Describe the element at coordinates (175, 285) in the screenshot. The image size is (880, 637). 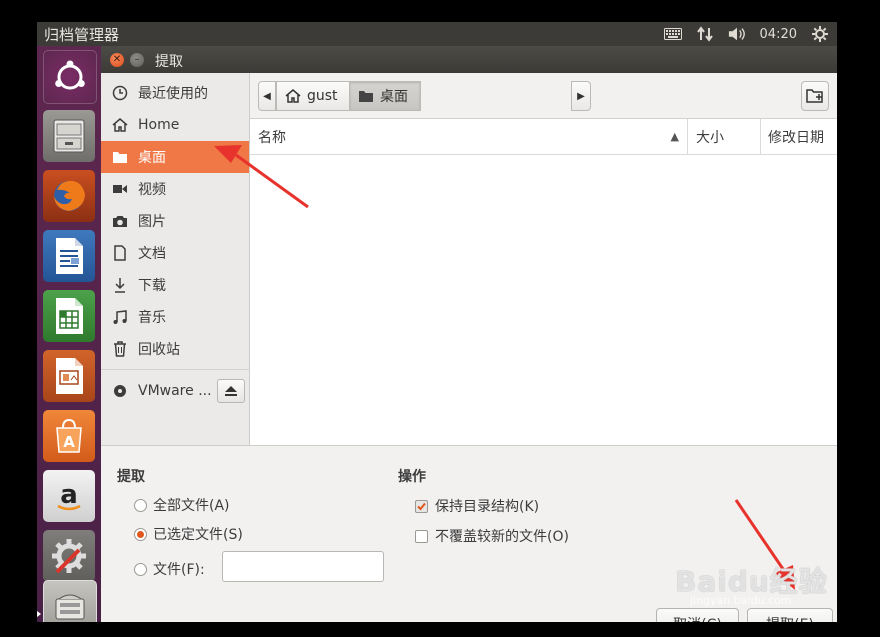
I see `sidebar-item-downloads: 下载` at that location.